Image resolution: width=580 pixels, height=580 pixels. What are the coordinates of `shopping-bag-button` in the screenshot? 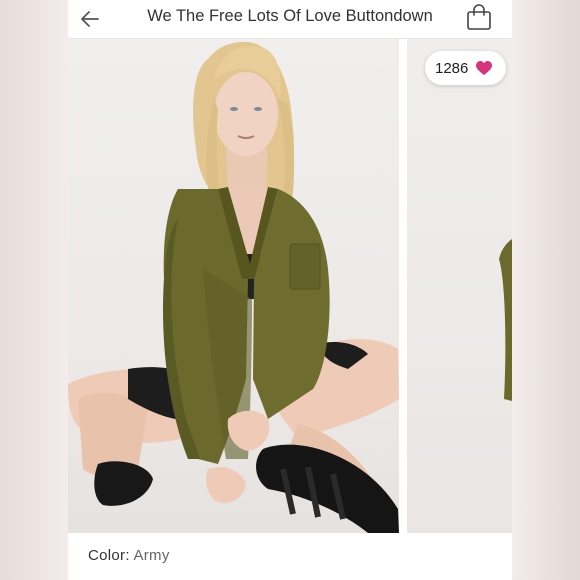 It's located at (479, 17).